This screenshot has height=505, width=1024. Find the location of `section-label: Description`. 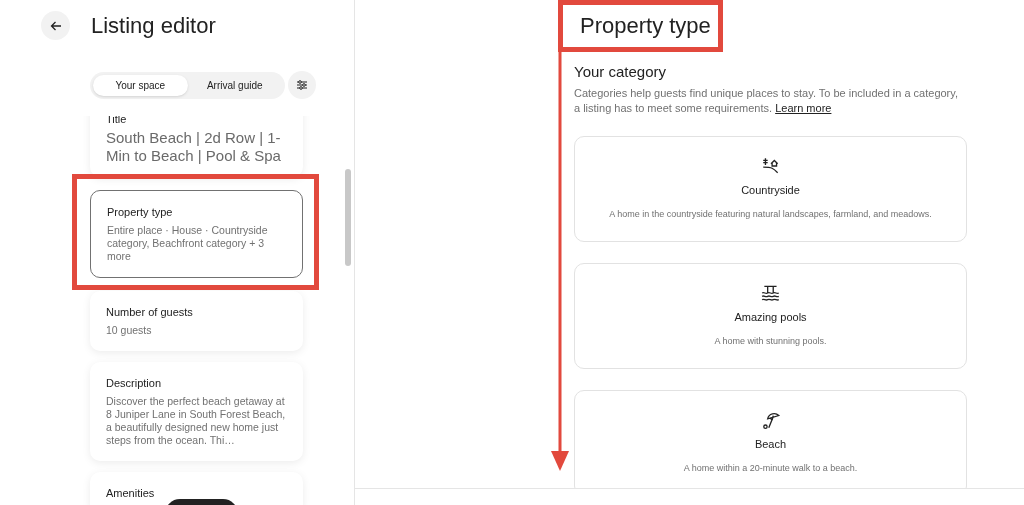

section-label: Description is located at coordinates (134, 383).